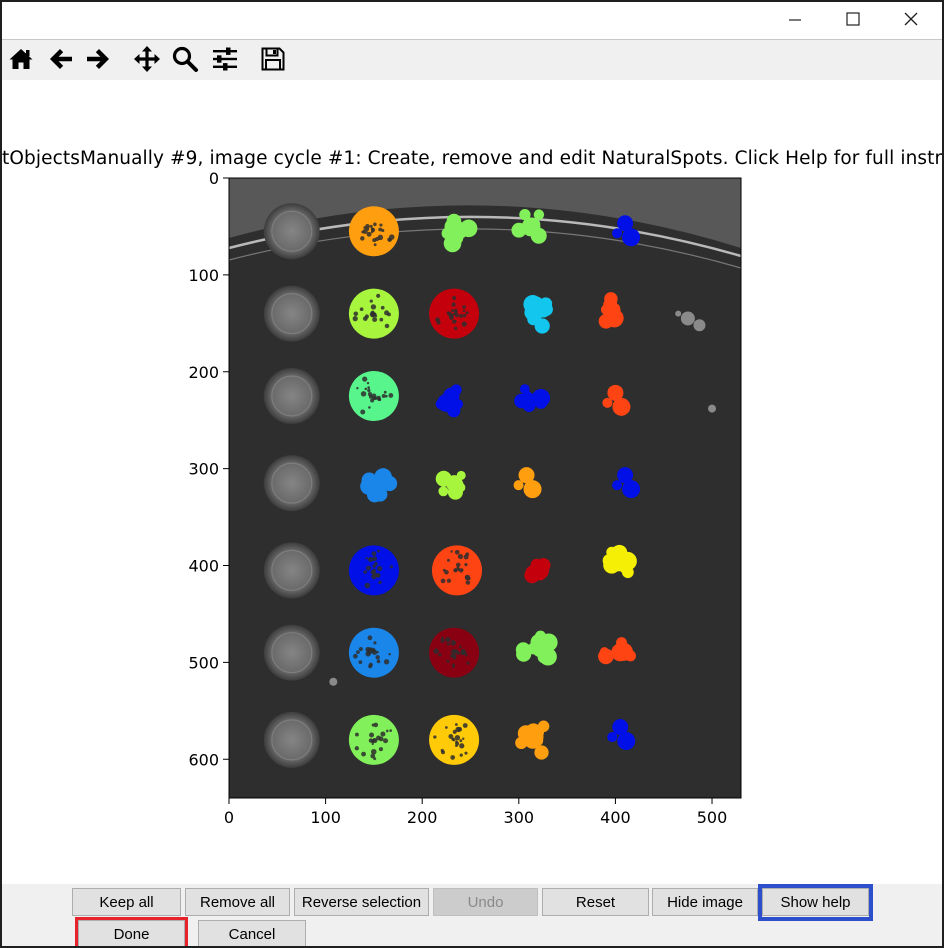 This screenshot has height=948, width=944. I want to click on remove-all-button: Remove all, so click(237, 902).